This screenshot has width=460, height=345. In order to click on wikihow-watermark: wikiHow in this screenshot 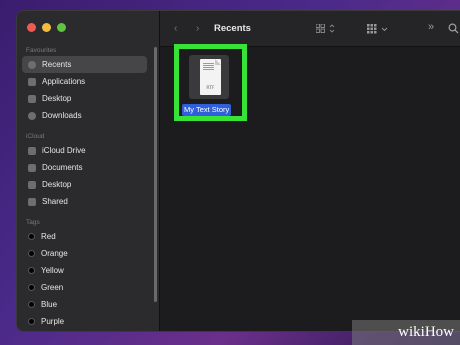, I will do `click(406, 332)`.